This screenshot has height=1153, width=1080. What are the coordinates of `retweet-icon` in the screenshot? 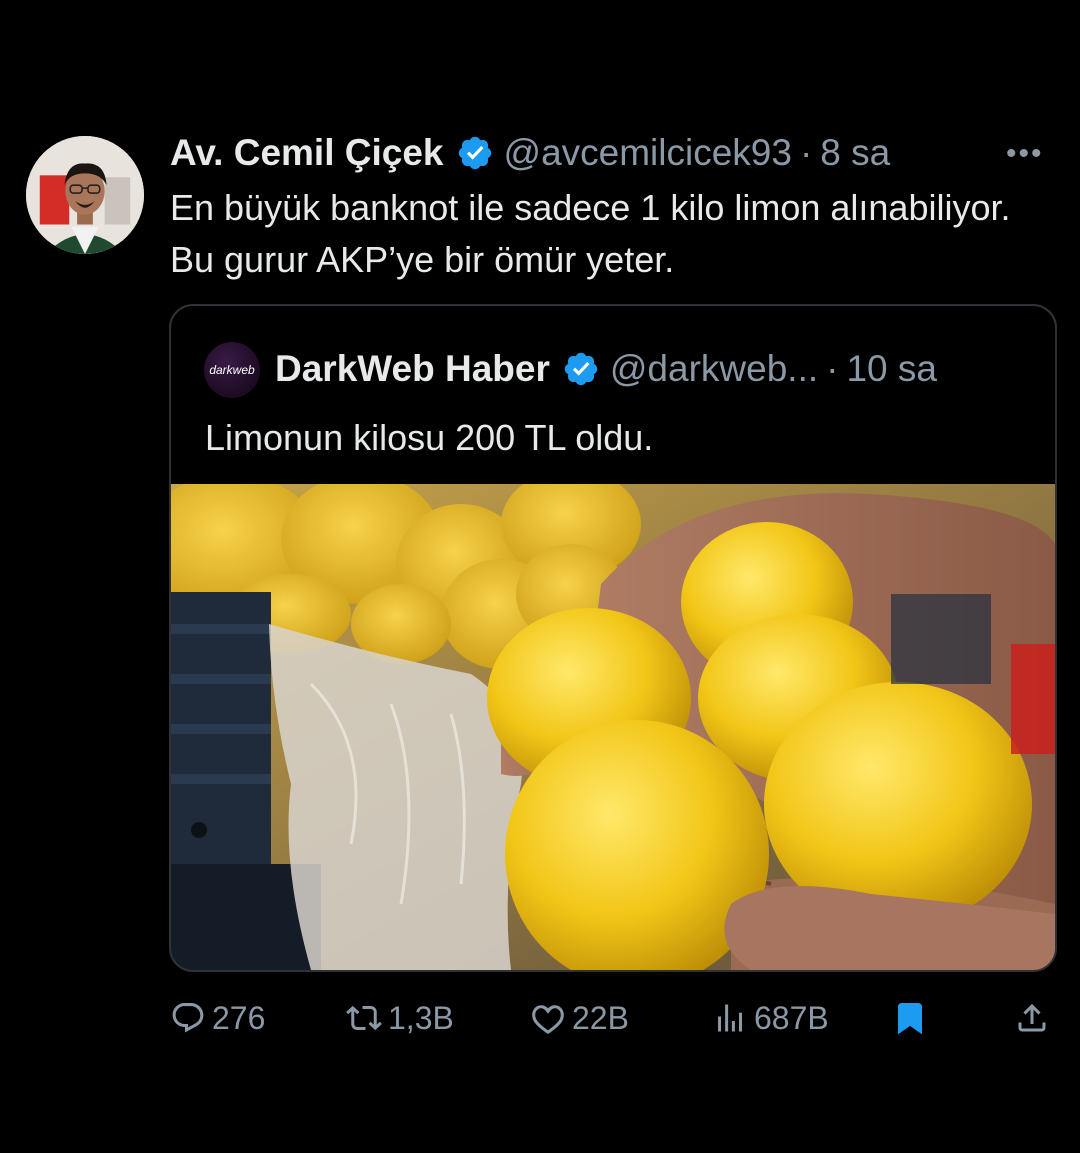 It's located at (364, 1018).